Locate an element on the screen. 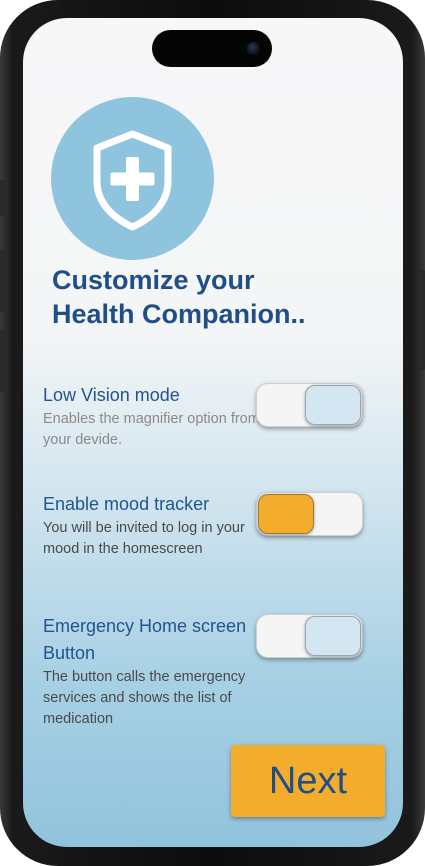  power-button is located at coordinates (422, 320).